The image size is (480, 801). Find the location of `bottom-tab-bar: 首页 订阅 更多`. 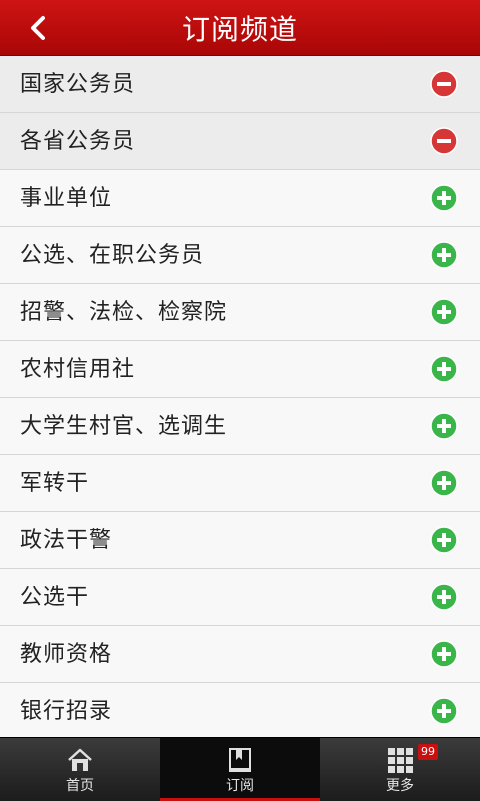

bottom-tab-bar: 首页 订阅 更多 is located at coordinates (240, 769).